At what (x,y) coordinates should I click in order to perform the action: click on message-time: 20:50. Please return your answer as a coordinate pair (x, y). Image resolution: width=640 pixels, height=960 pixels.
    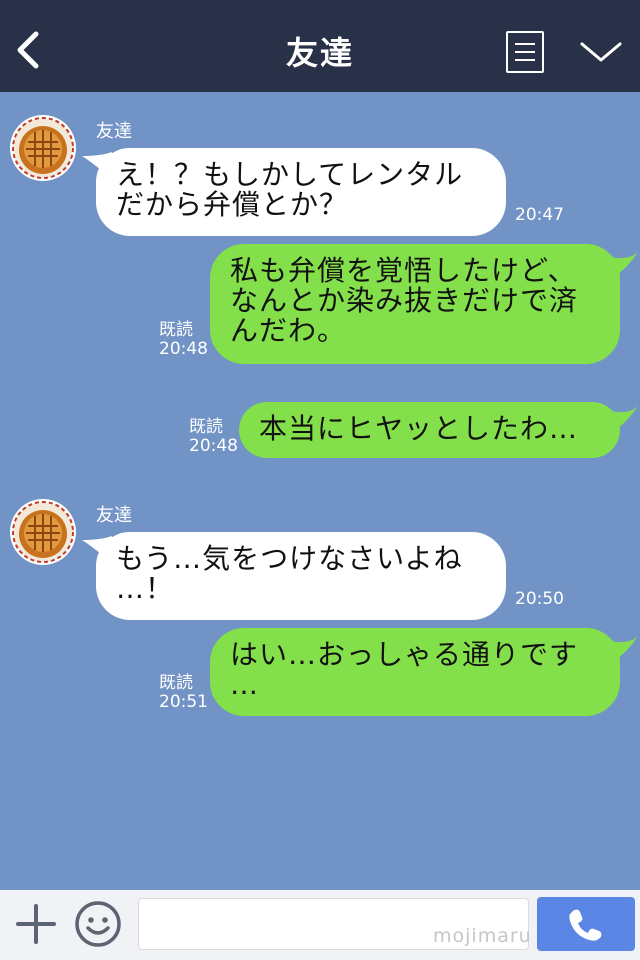
    Looking at the image, I should click on (539, 599).